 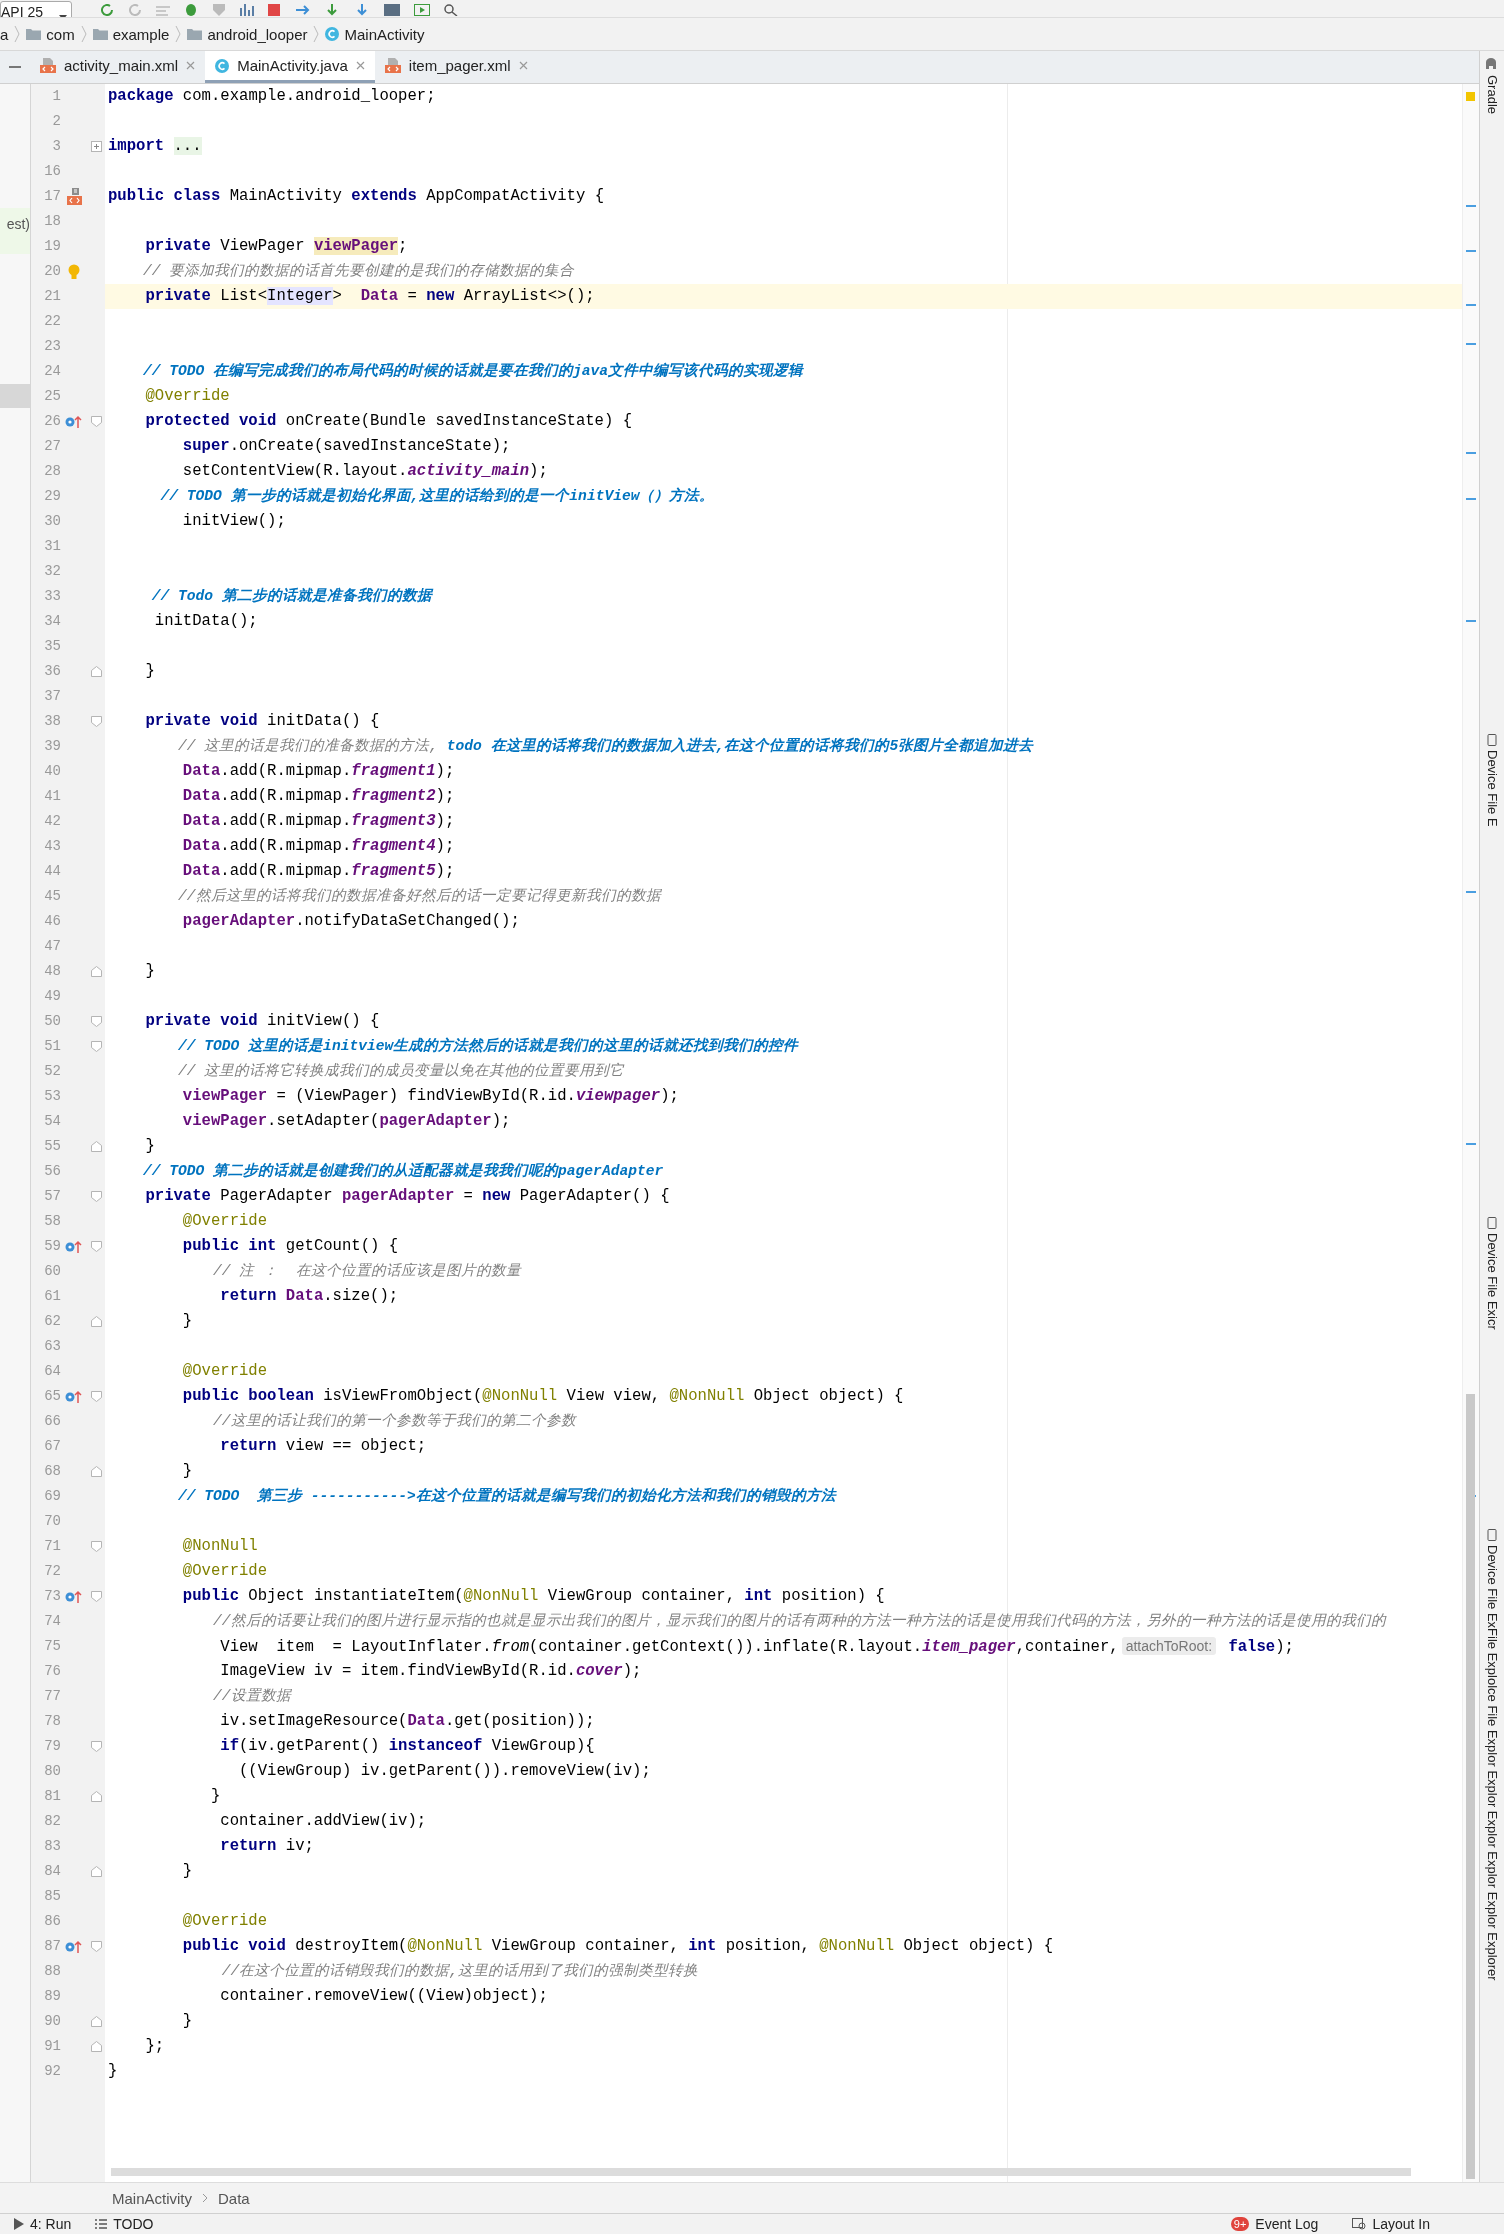 What do you see at coordinates (118, 67) in the screenshot?
I see `editor-tab: activity_main.xml` at bounding box center [118, 67].